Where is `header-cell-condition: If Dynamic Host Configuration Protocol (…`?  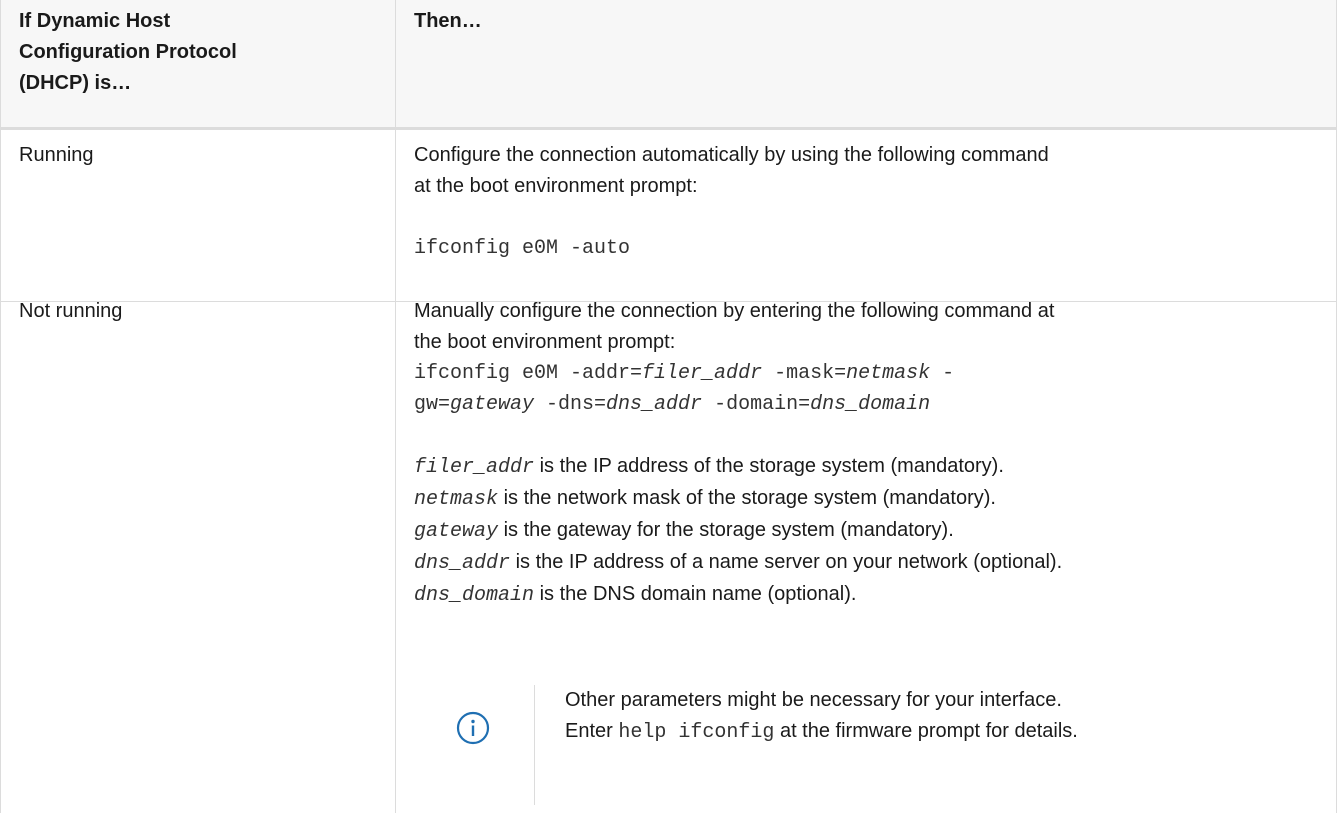 header-cell-condition: If Dynamic Host Configuration Protocol (… is located at coordinates (197, 64).